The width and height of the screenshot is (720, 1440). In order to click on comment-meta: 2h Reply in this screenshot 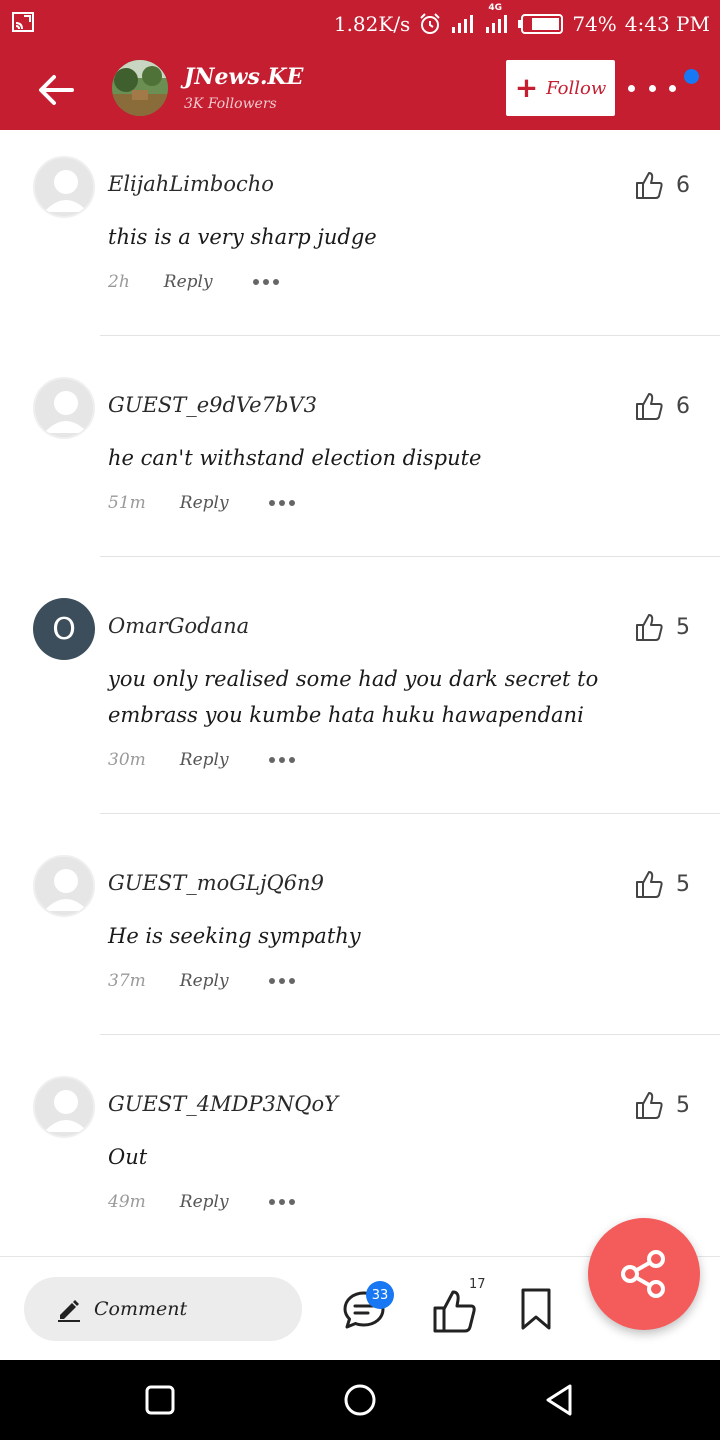, I will do `click(193, 282)`.